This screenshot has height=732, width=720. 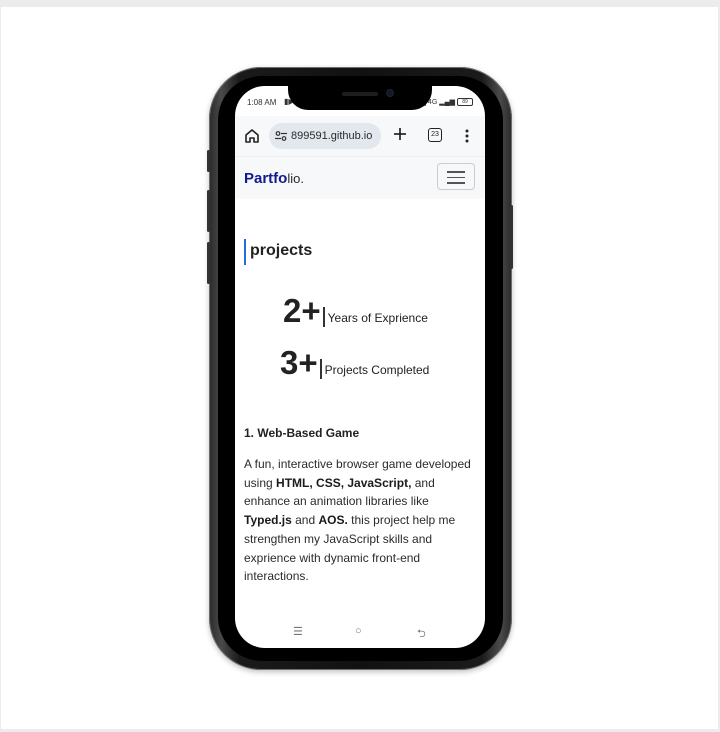 What do you see at coordinates (358, 631) in the screenshot?
I see `home-button-icon: ○` at bounding box center [358, 631].